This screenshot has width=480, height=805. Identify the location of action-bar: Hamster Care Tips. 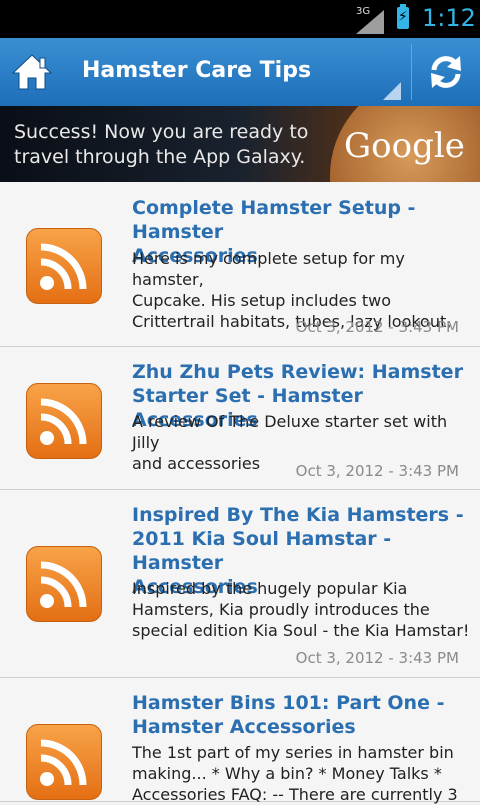
(240, 73).